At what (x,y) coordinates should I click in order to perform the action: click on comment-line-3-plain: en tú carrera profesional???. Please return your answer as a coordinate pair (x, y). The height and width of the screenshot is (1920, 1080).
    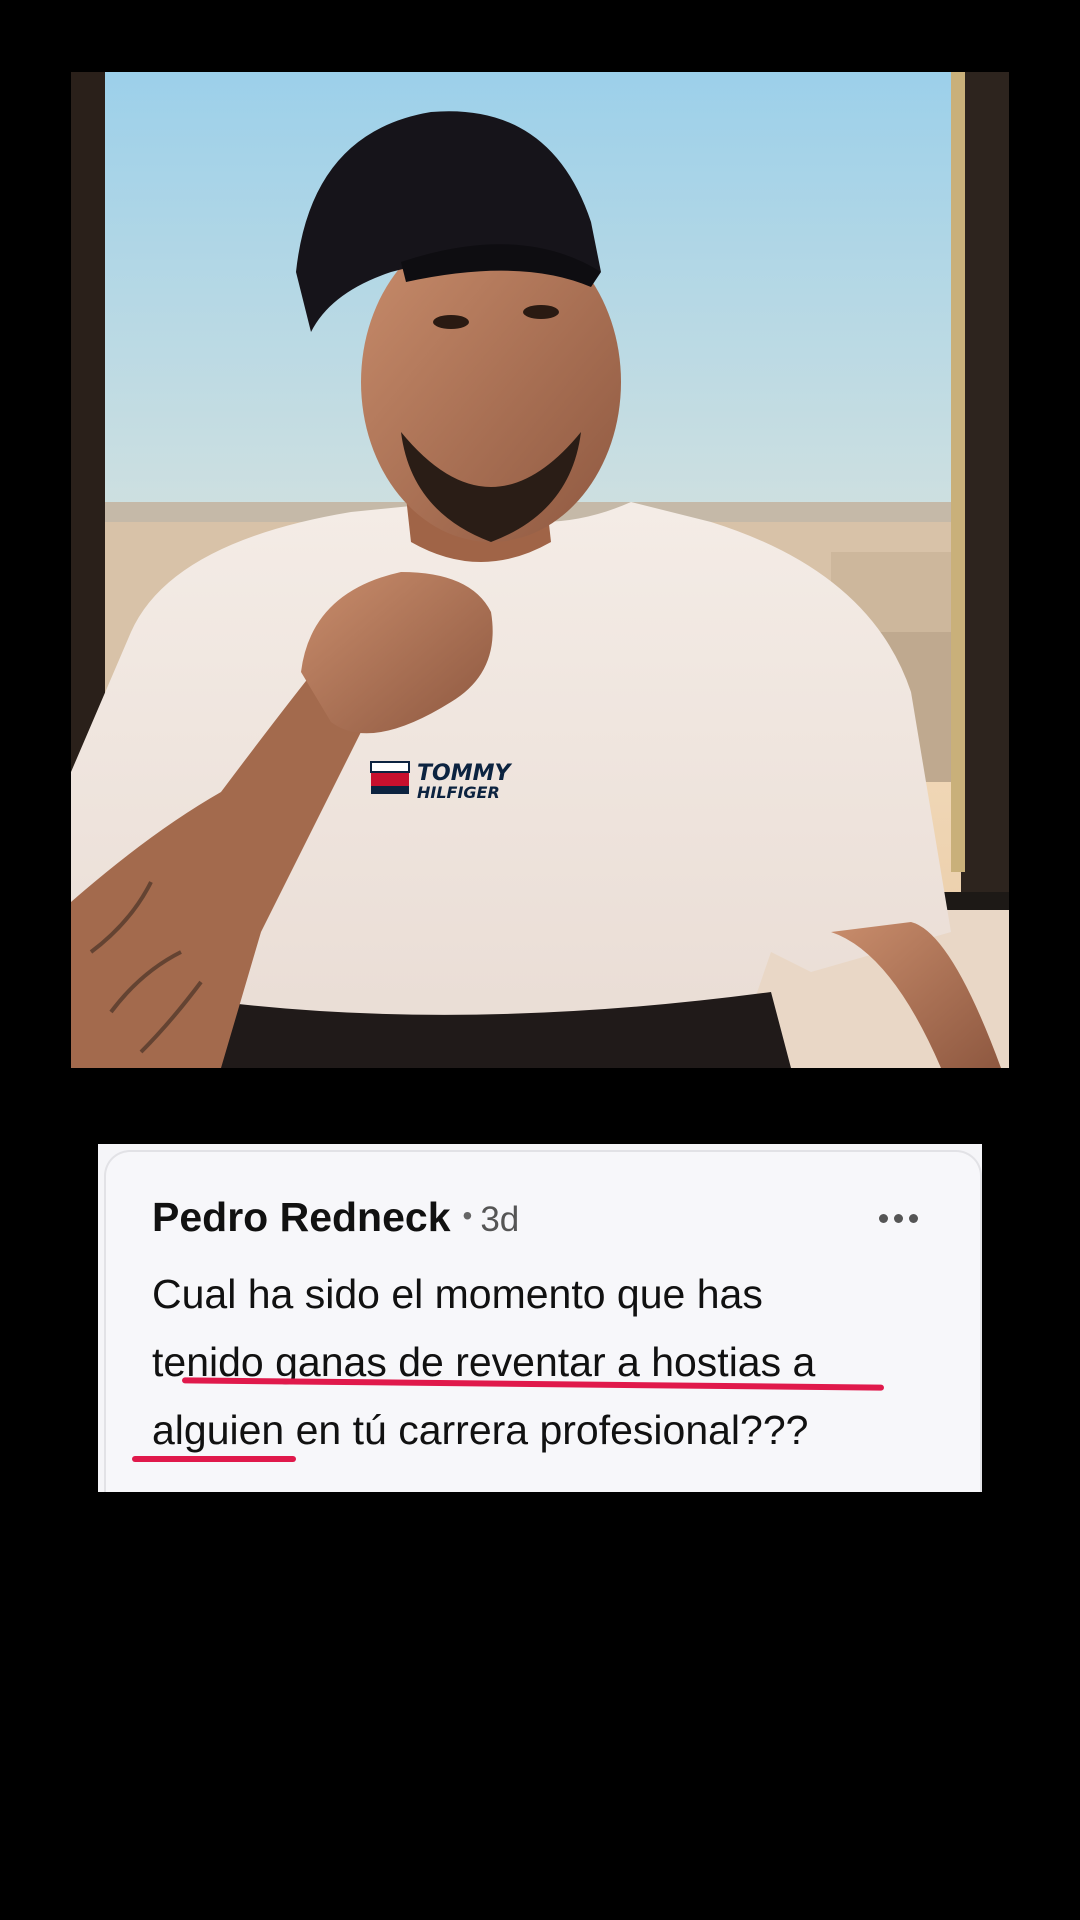
    Looking at the image, I should click on (546, 1430).